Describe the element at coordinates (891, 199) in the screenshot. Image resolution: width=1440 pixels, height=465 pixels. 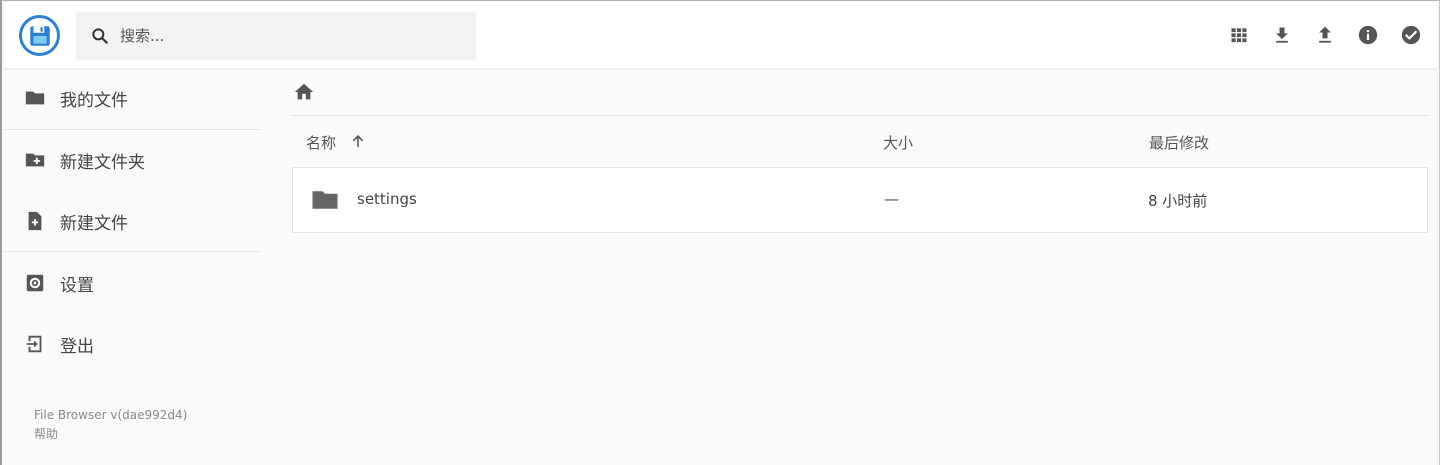
I see `file-size: —` at that location.